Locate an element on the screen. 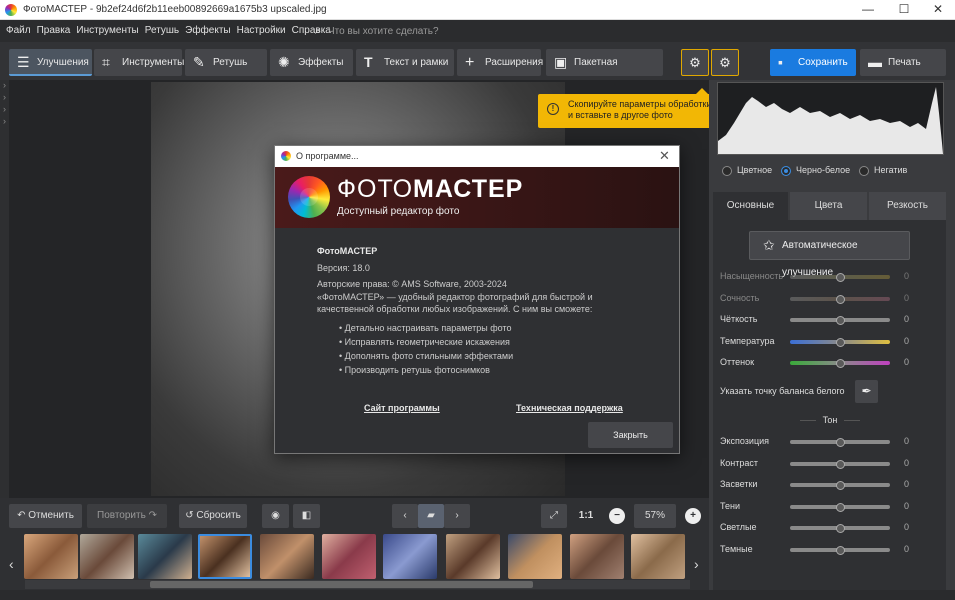 Image resolution: width=955 pixels, height=600 pixels. copy-settings-icon: ⚙ is located at coordinates (695, 62).